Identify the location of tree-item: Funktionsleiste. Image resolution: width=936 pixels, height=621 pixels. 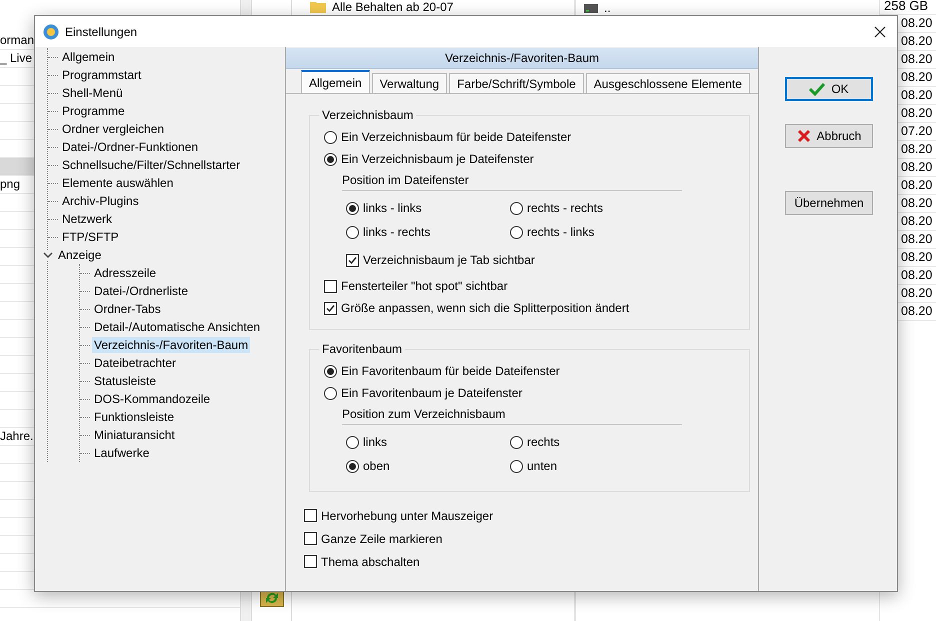
(134, 417).